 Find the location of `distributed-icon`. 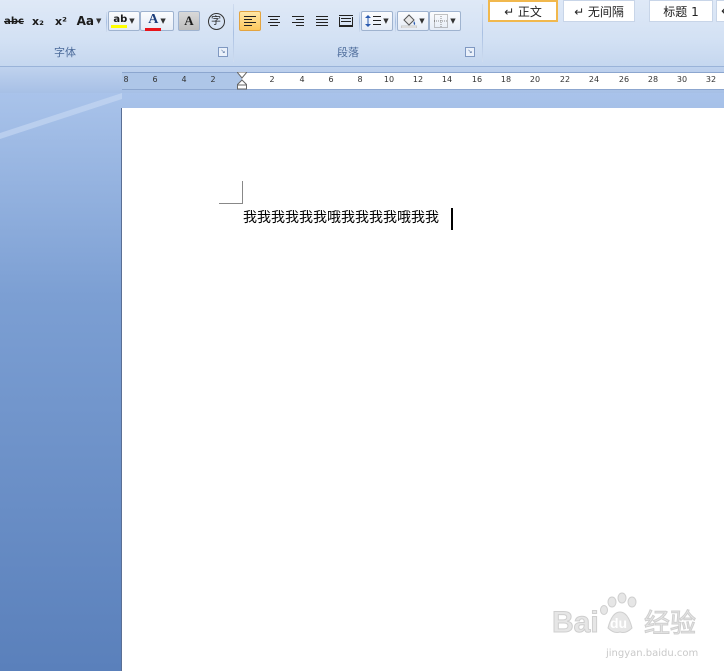

distributed-icon is located at coordinates (346, 21).